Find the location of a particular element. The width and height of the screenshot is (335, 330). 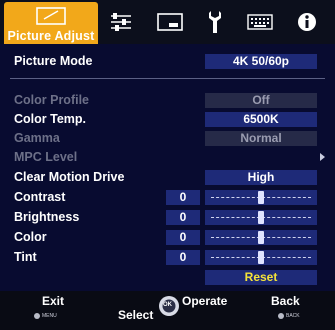

picture-mode-value: 4K 50/60p is located at coordinates (261, 61).